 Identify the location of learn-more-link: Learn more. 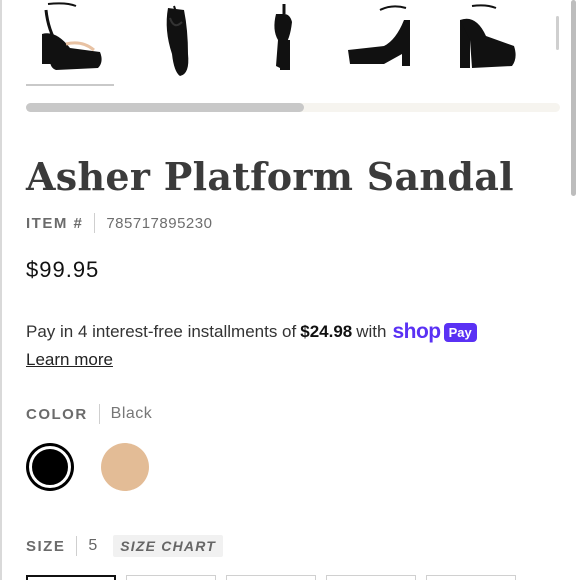
(69, 360).